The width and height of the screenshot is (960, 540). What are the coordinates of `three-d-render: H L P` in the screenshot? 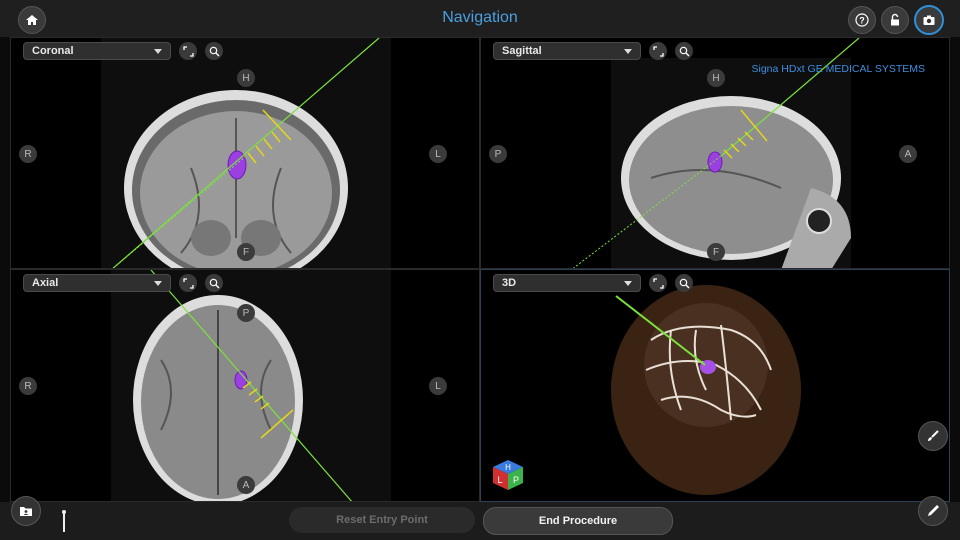 It's located at (647, 390).